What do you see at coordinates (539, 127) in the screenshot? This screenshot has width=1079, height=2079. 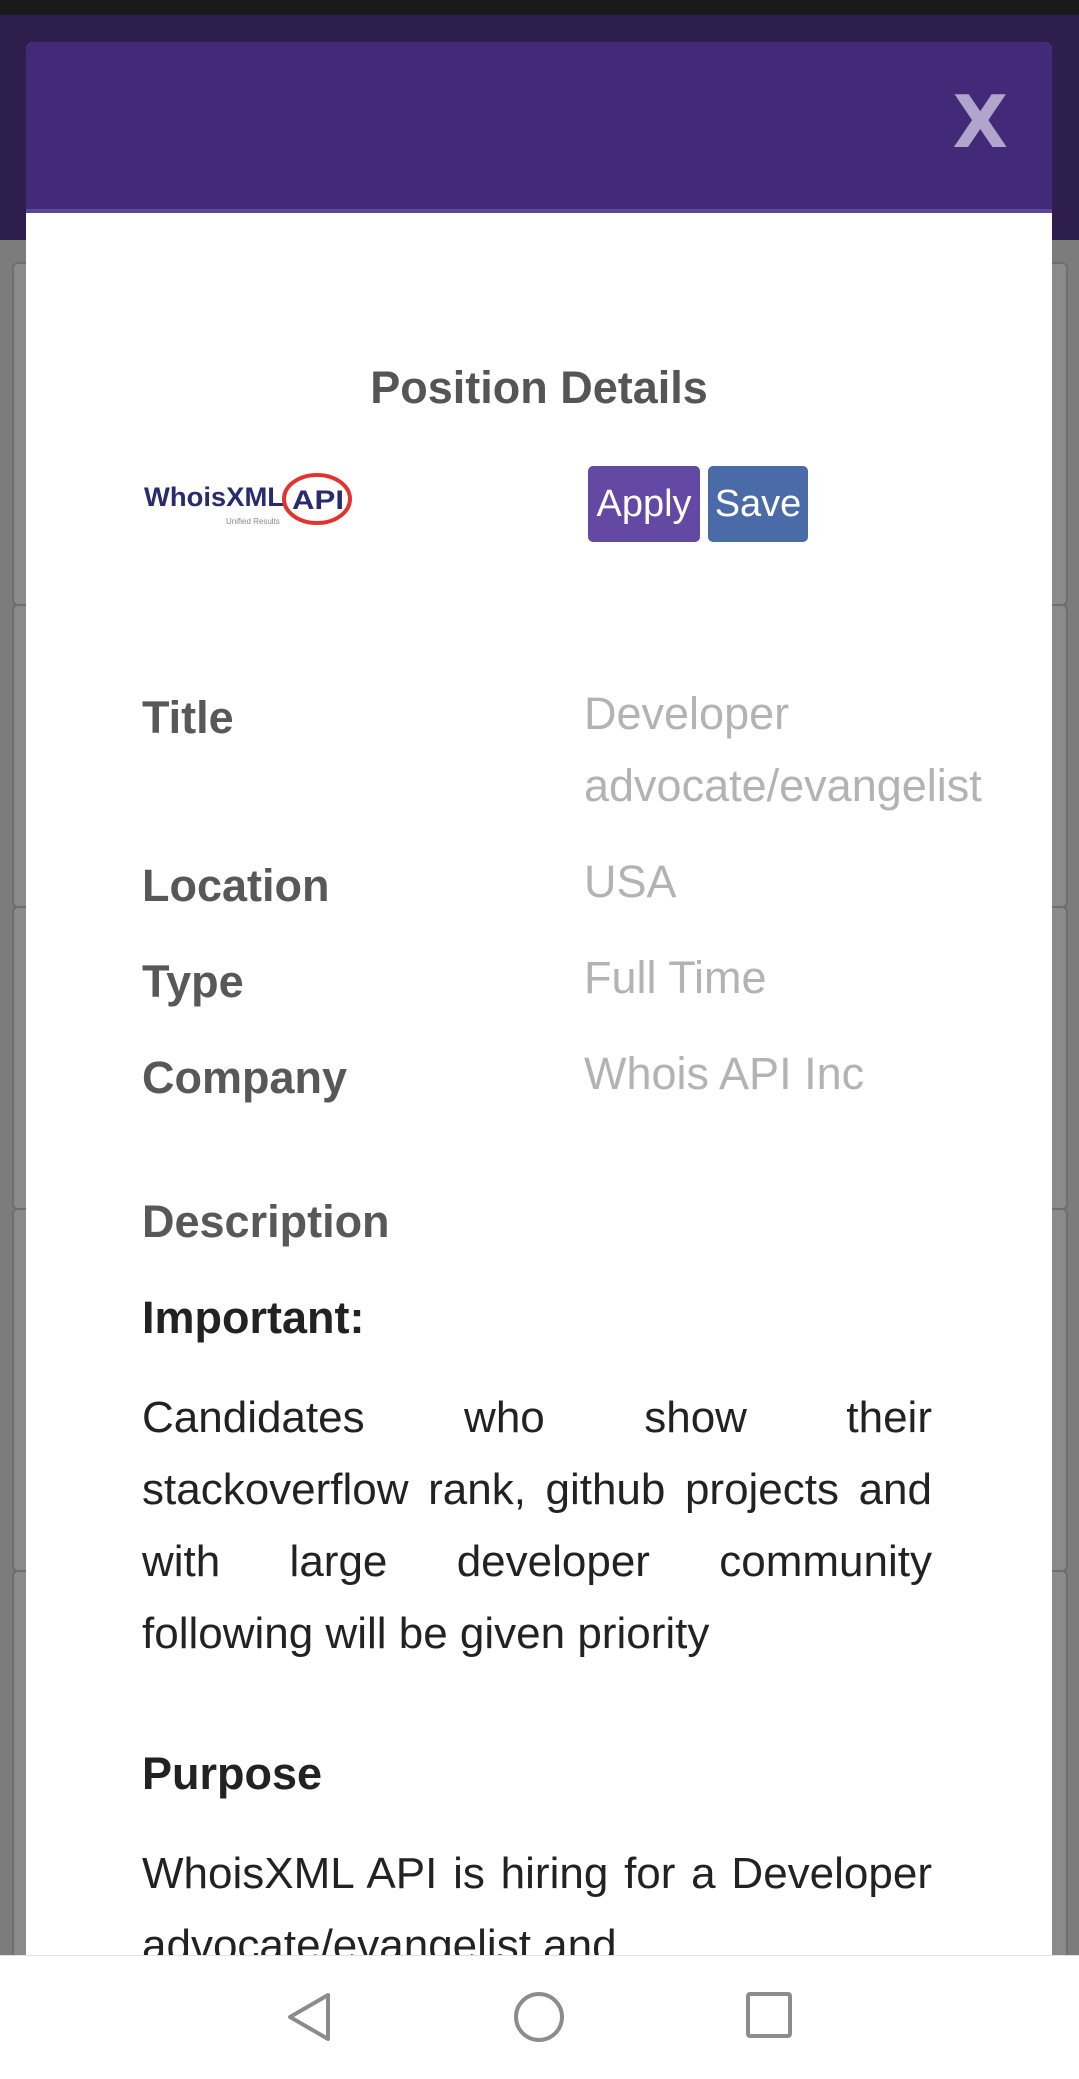 I see `modal-header: X` at bounding box center [539, 127].